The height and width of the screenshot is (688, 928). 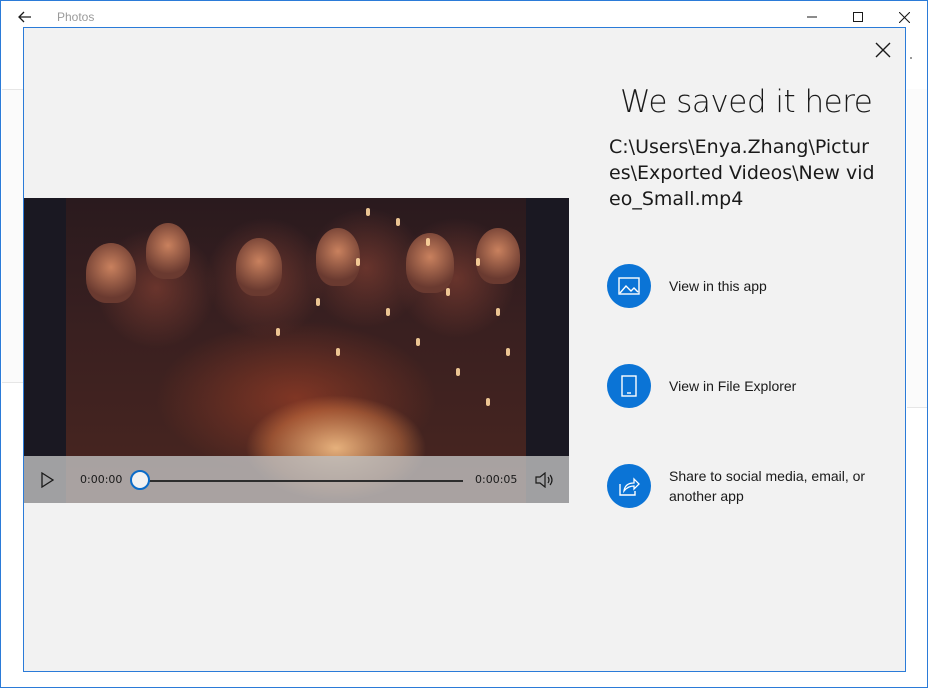 What do you see at coordinates (76, 17) in the screenshot?
I see `app-title: Photos` at bounding box center [76, 17].